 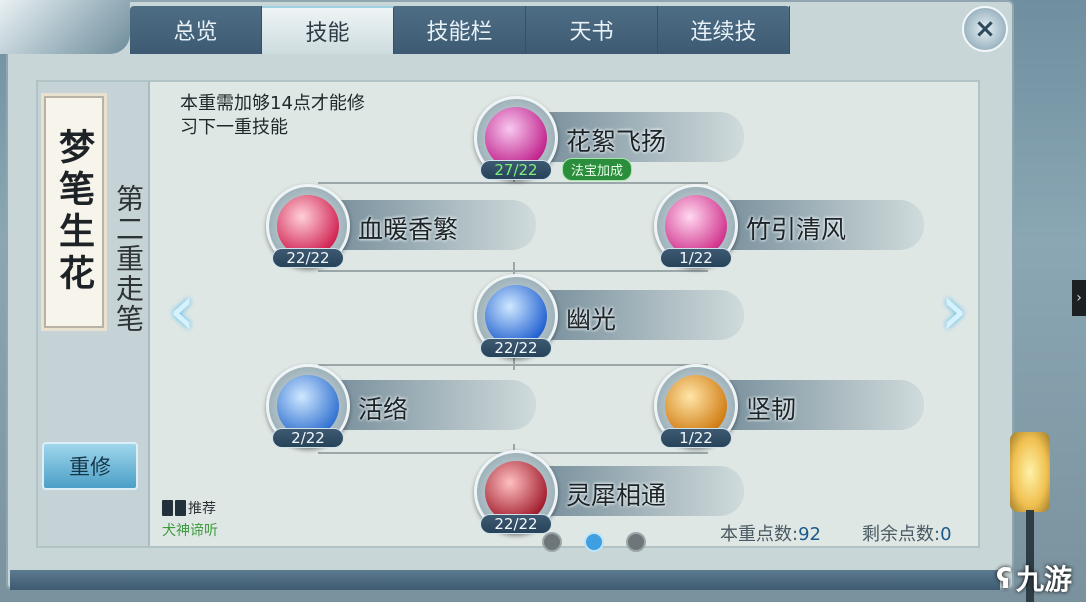 I want to click on page-indicator, so click(x=594, y=542).